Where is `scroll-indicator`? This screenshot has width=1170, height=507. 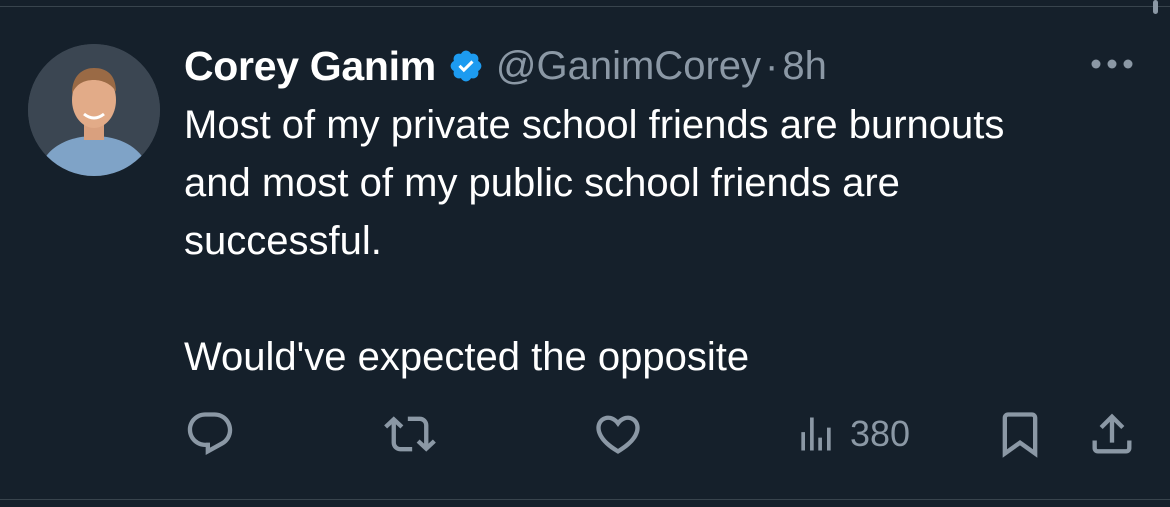 scroll-indicator is located at coordinates (1155, 7).